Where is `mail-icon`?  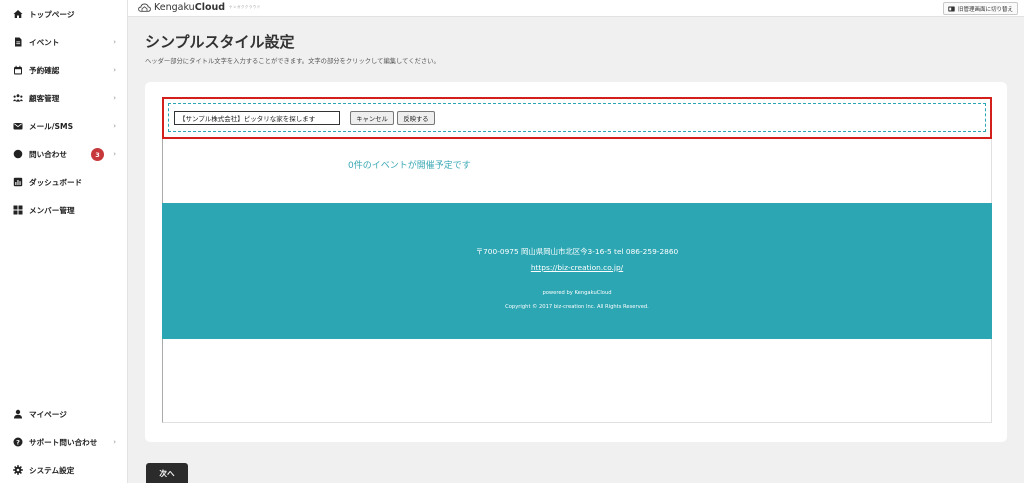
mail-icon is located at coordinates (18, 126).